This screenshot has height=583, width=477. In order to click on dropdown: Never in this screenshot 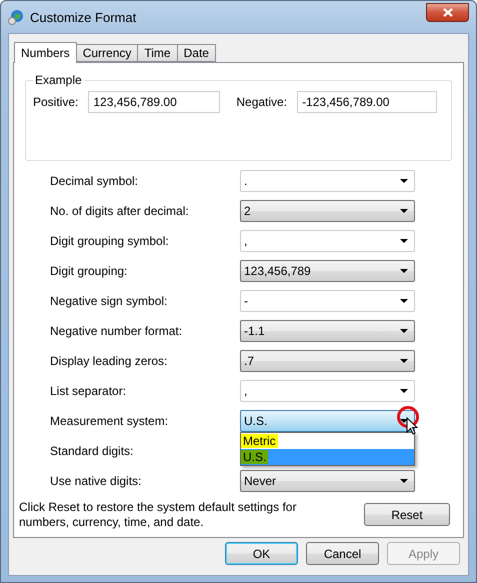, I will do `click(327, 481)`.